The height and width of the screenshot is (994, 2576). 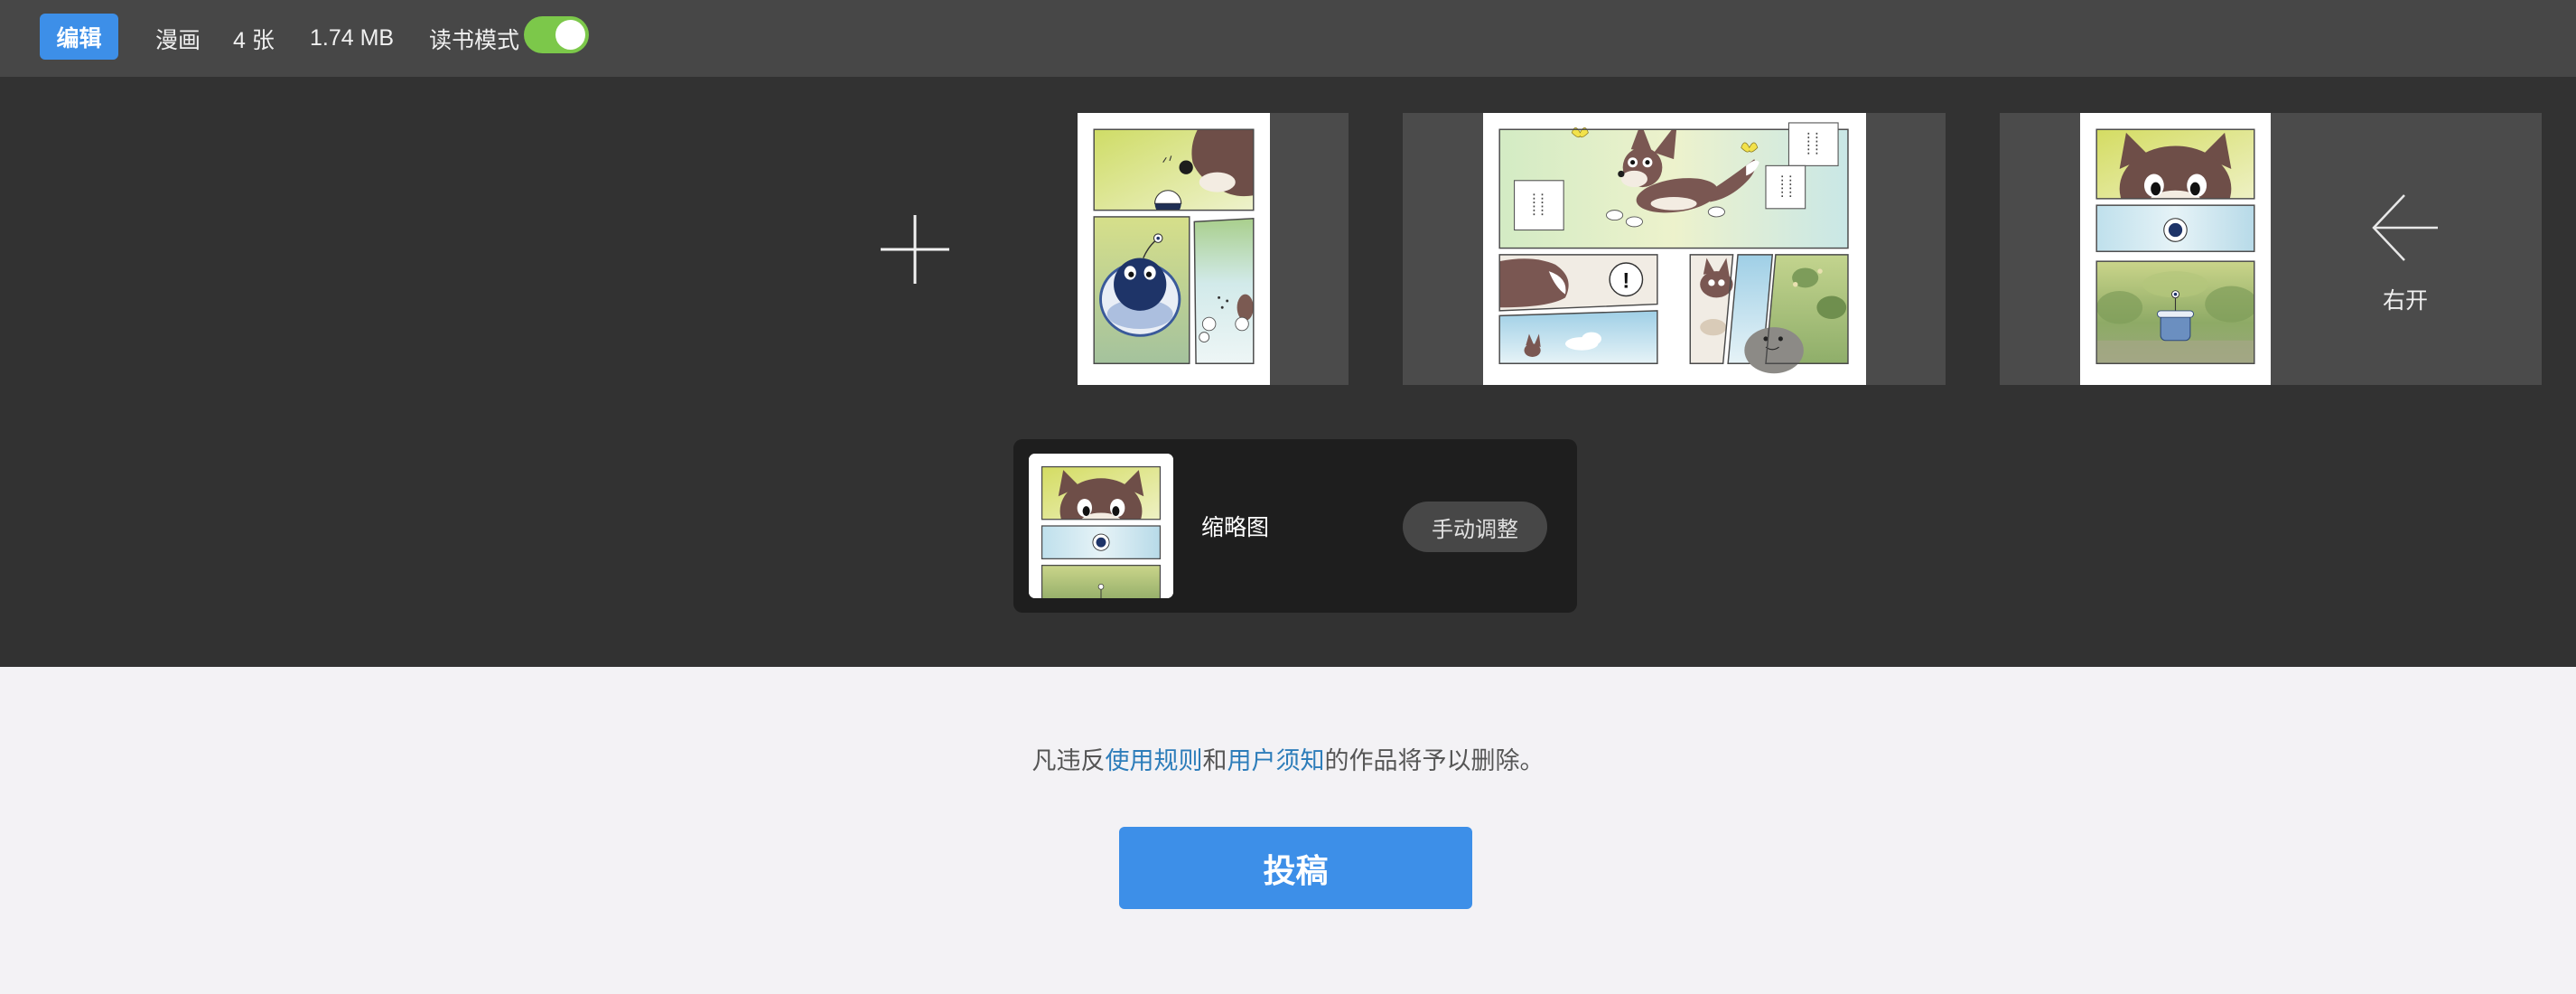 I want to click on toggle-knob, so click(x=570, y=35).